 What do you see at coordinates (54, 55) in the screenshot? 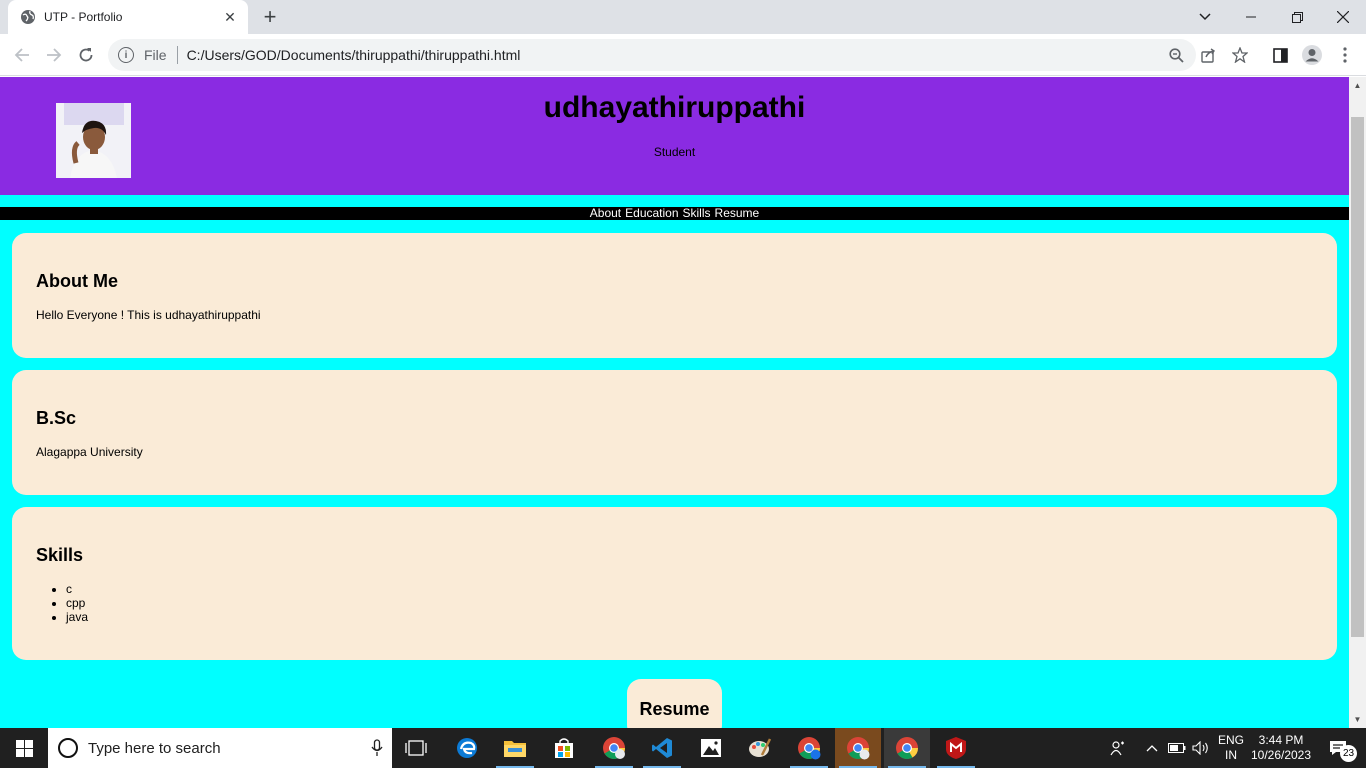
I see `forward-arrow-icon` at bounding box center [54, 55].